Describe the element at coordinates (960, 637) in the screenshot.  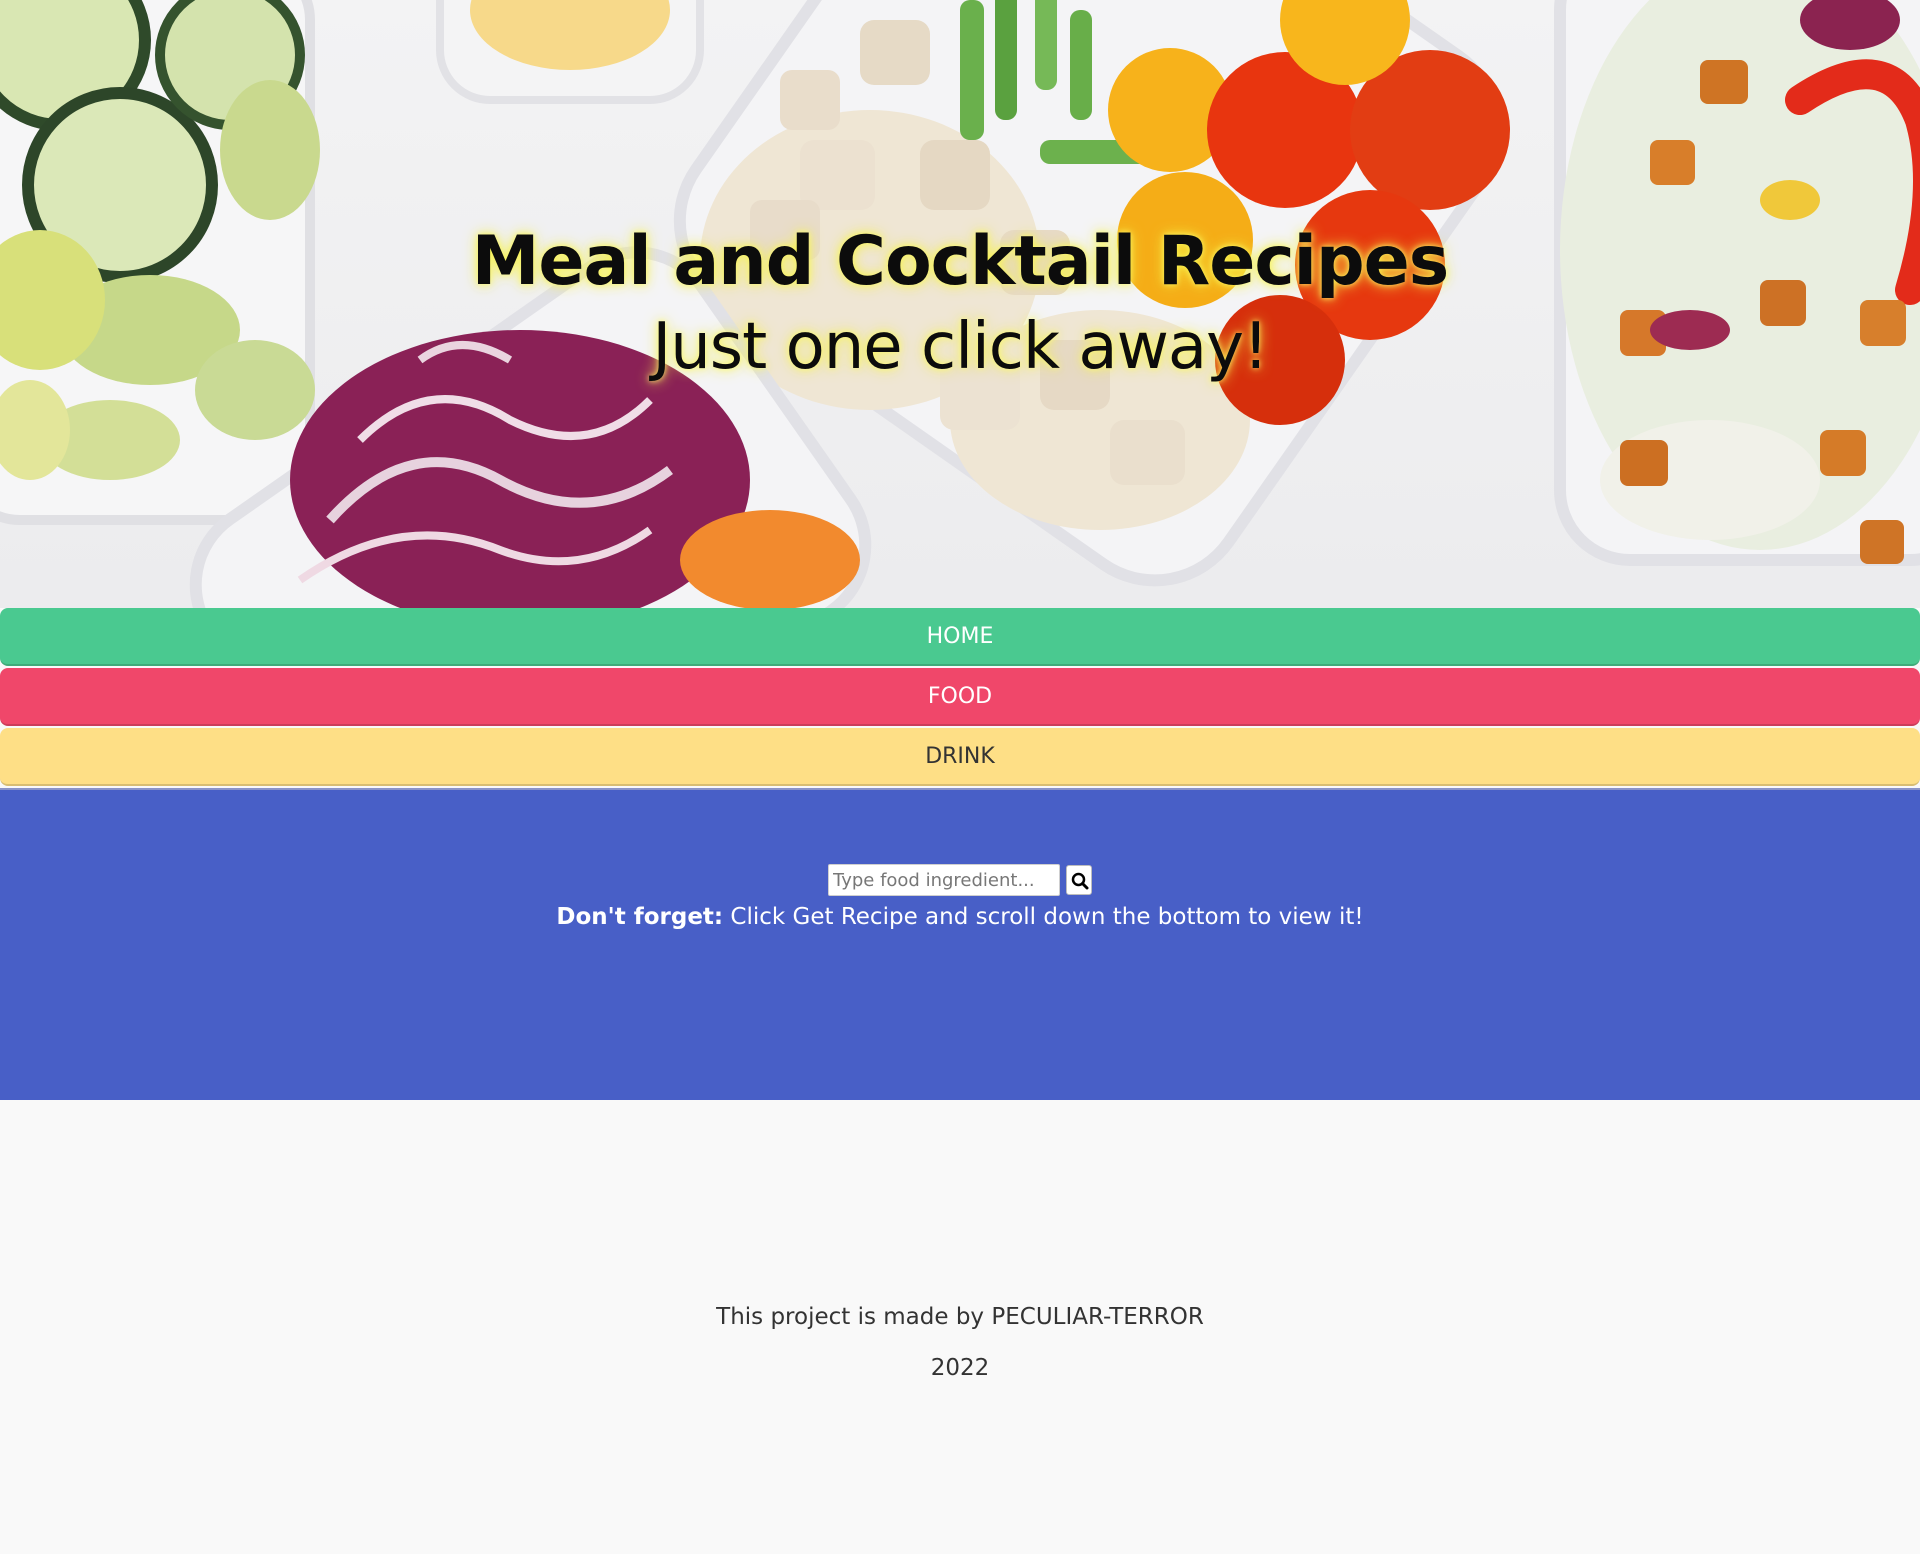
I see `nav-home-button: HOME` at that location.